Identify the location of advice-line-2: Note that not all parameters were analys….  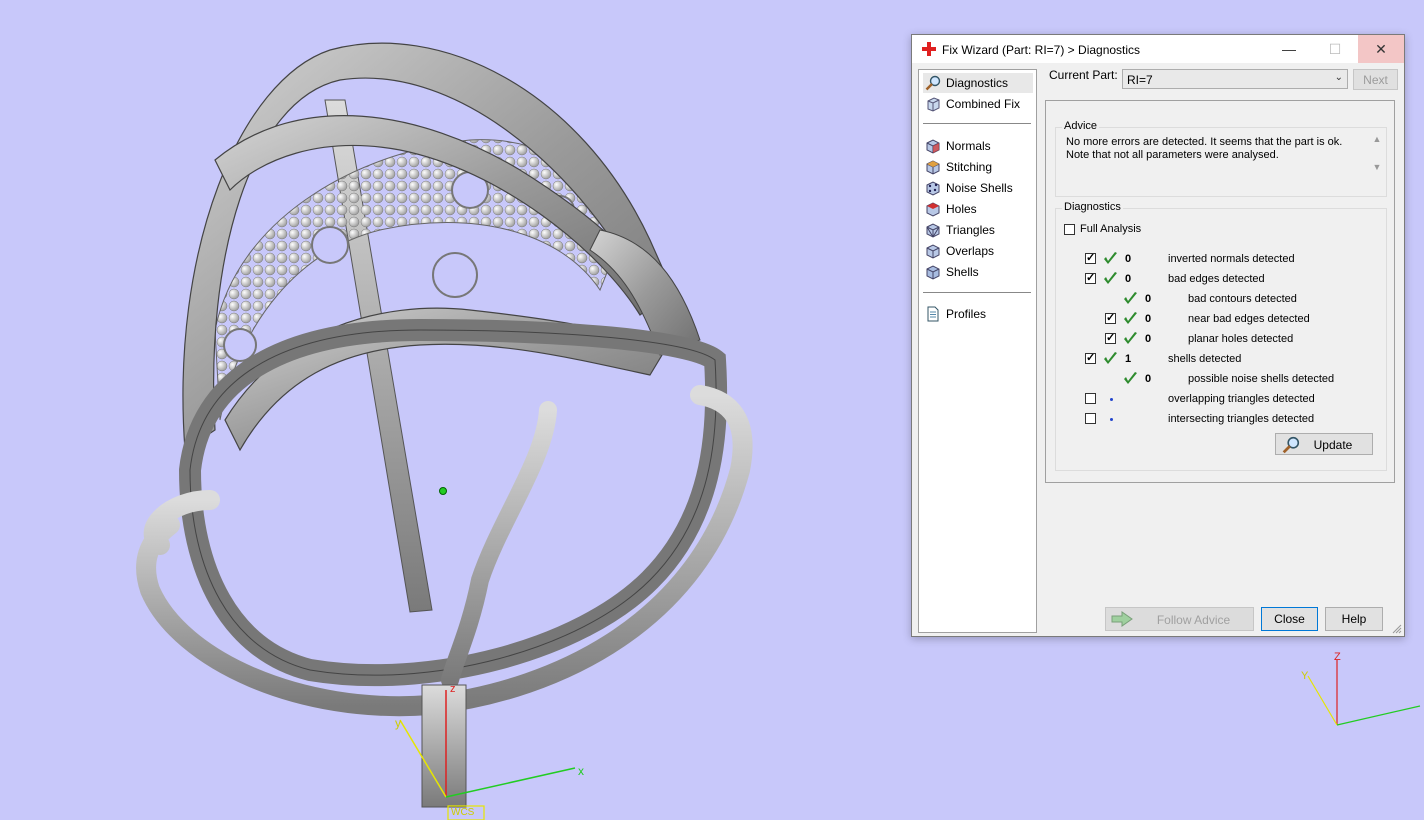
(1172, 155).